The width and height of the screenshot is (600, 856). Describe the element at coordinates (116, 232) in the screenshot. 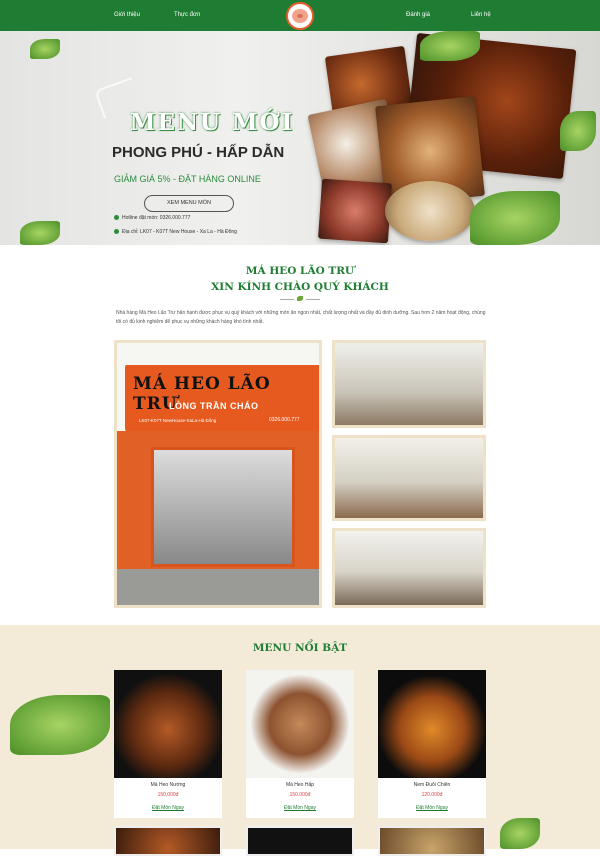

I see `location-icon` at that location.